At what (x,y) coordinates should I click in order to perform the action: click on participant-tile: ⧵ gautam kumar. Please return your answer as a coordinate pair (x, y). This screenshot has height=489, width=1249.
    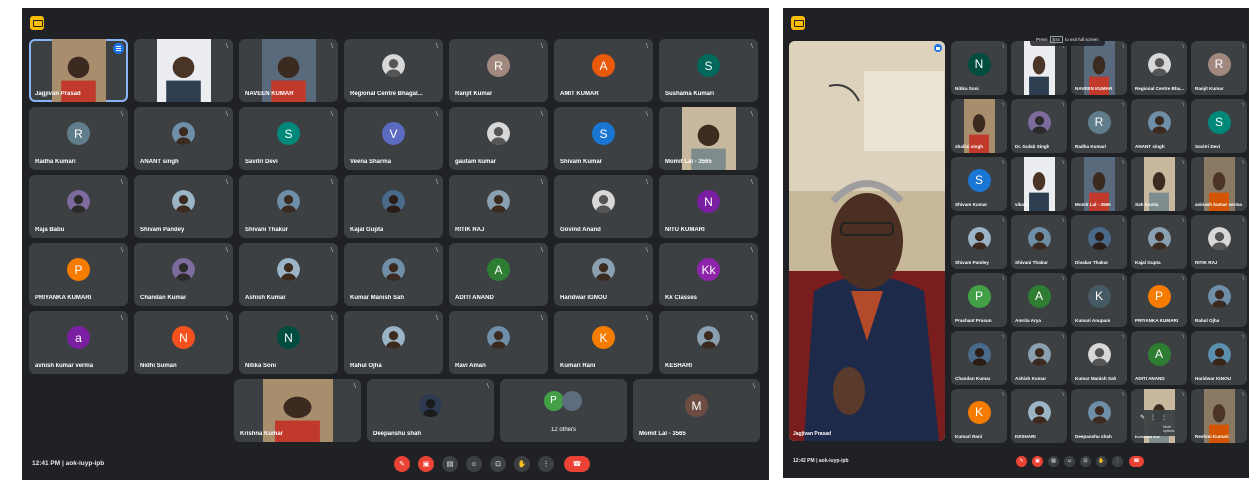
    Looking at the image, I should click on (498, 138).